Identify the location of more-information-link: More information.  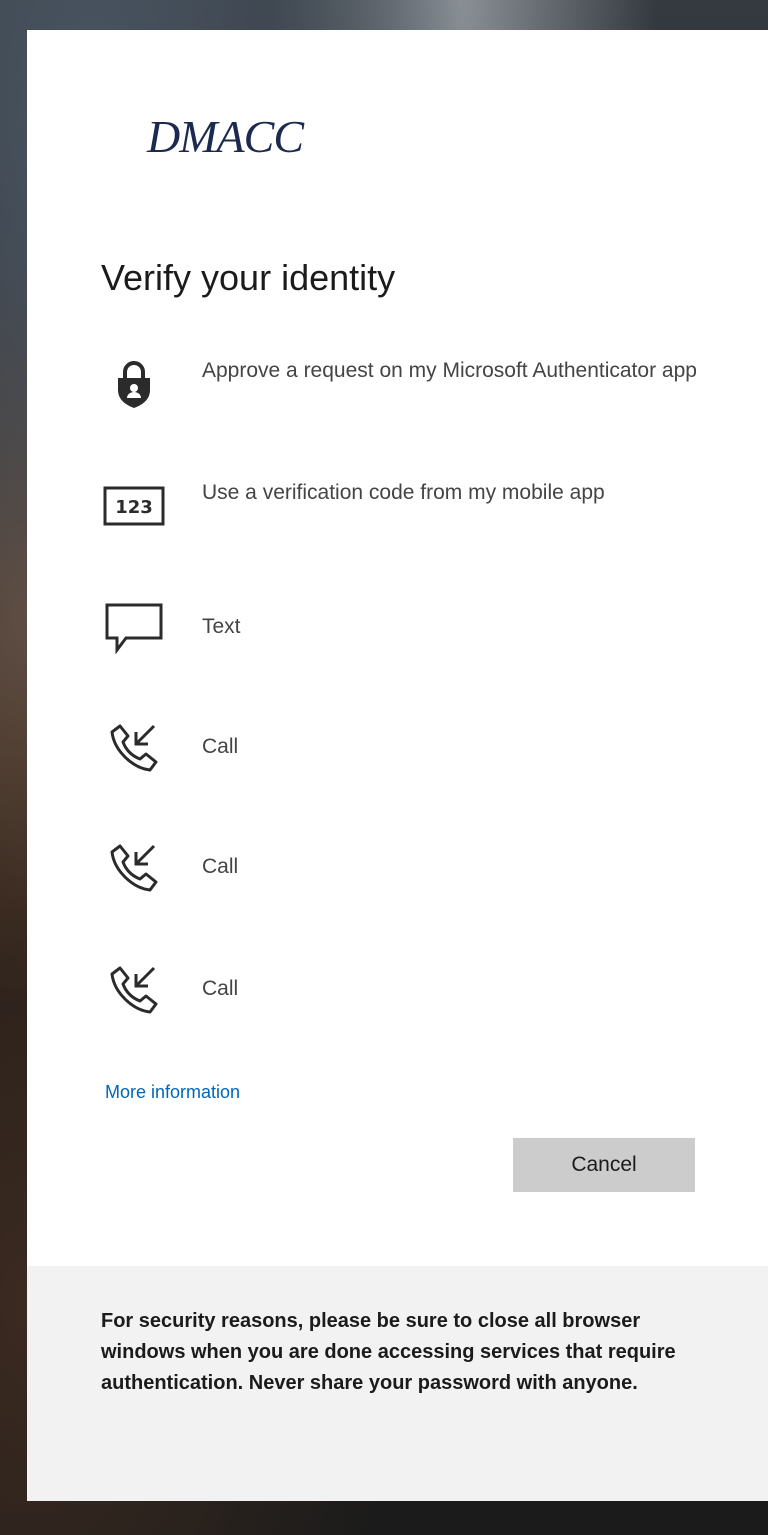
(172, 1092).